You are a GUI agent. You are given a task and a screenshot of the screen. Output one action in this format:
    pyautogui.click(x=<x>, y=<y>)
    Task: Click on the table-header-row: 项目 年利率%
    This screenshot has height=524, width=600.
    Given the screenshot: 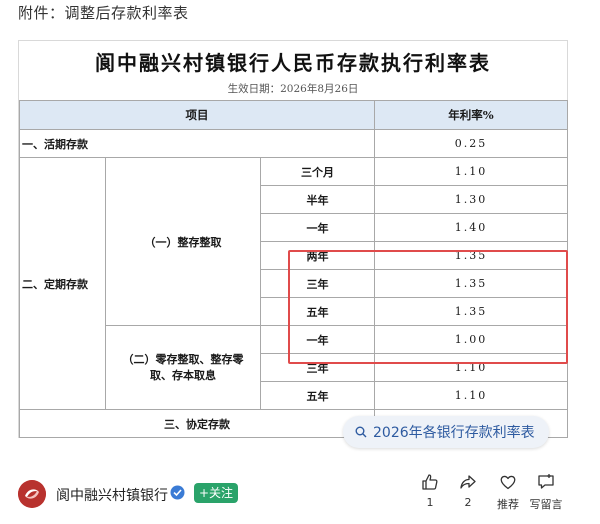 What is the action you would take?
    pyautogui.click(x=293, y=115)
    